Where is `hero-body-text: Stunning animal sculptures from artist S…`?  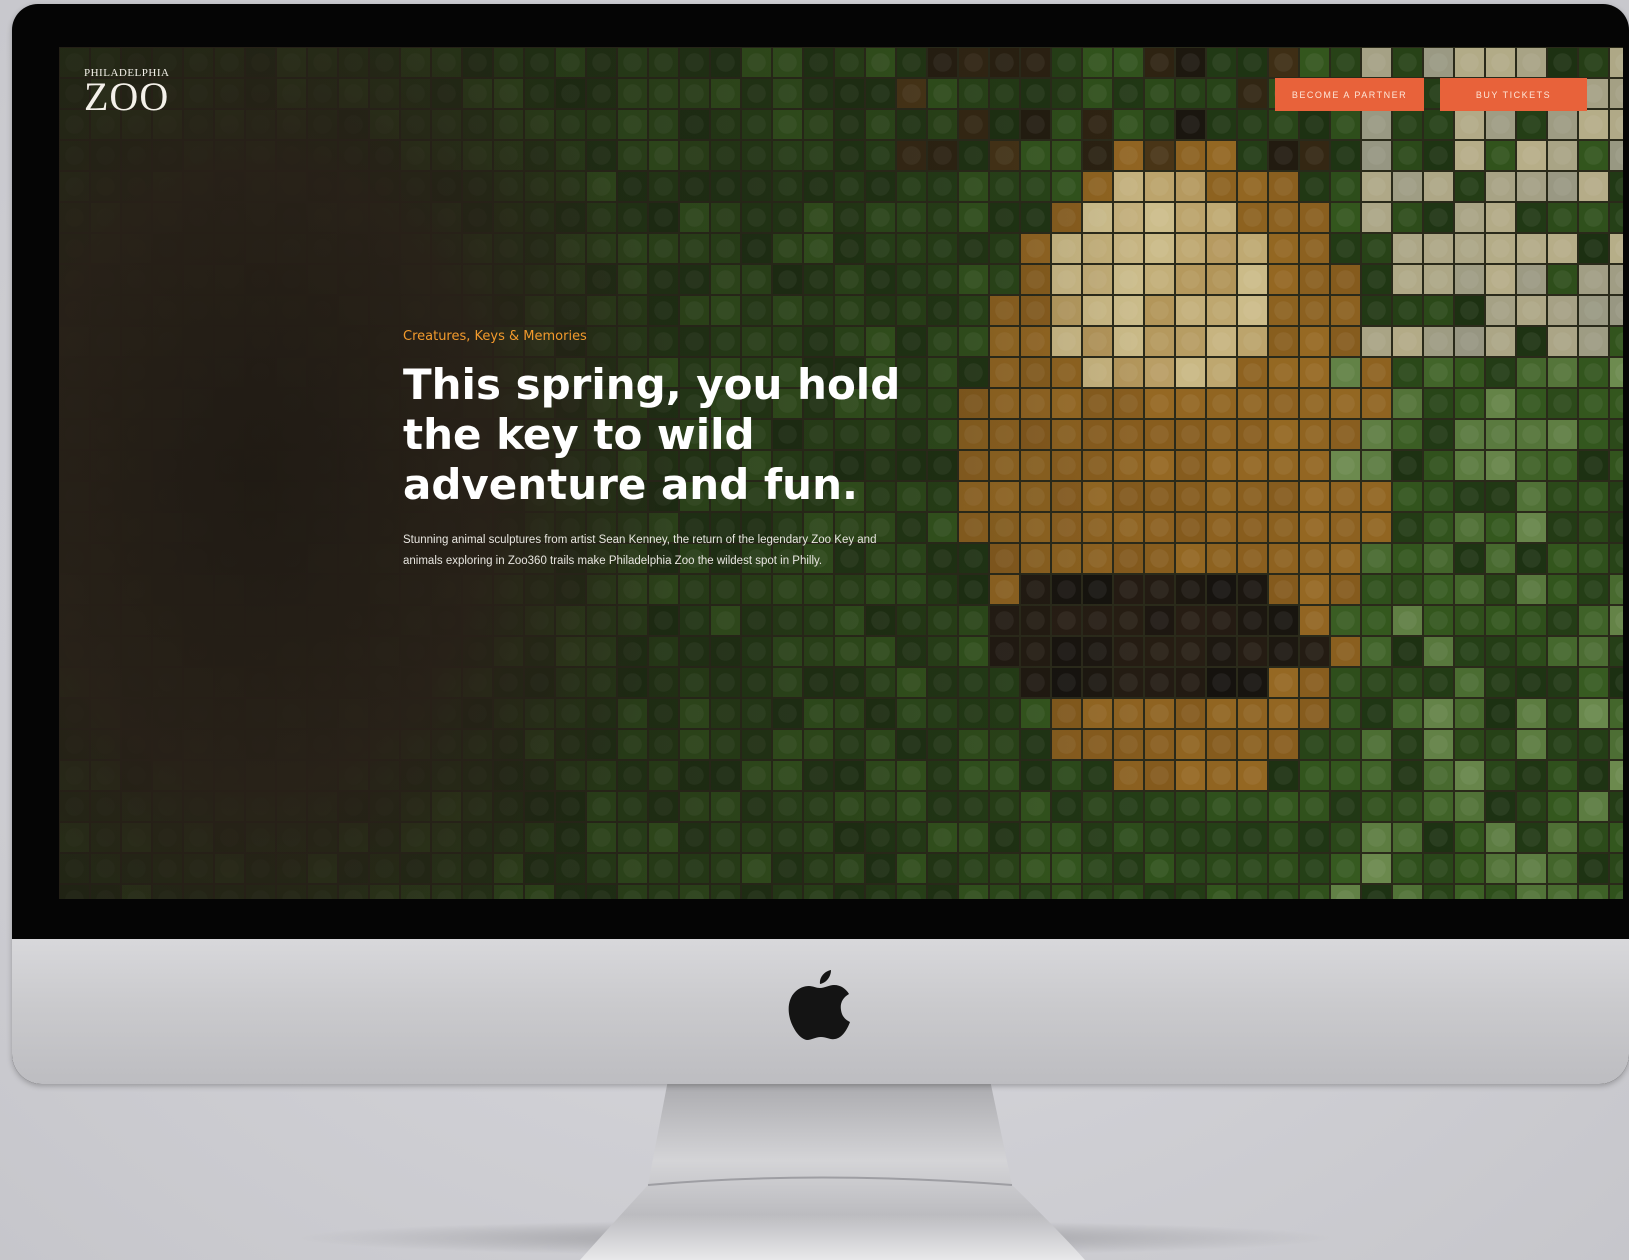
hero-body-text: Stunning animal sculptures from artist S… is located at coordinates (640, 550).